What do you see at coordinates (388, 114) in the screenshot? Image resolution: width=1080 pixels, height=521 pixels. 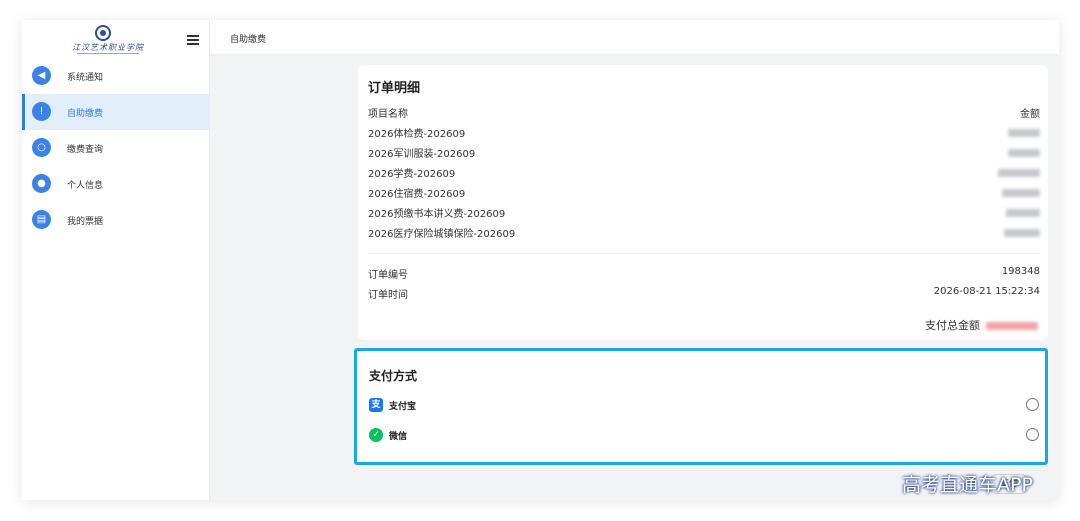 I see `column-item-name: 项目名称` at bounding box center [388, 114].